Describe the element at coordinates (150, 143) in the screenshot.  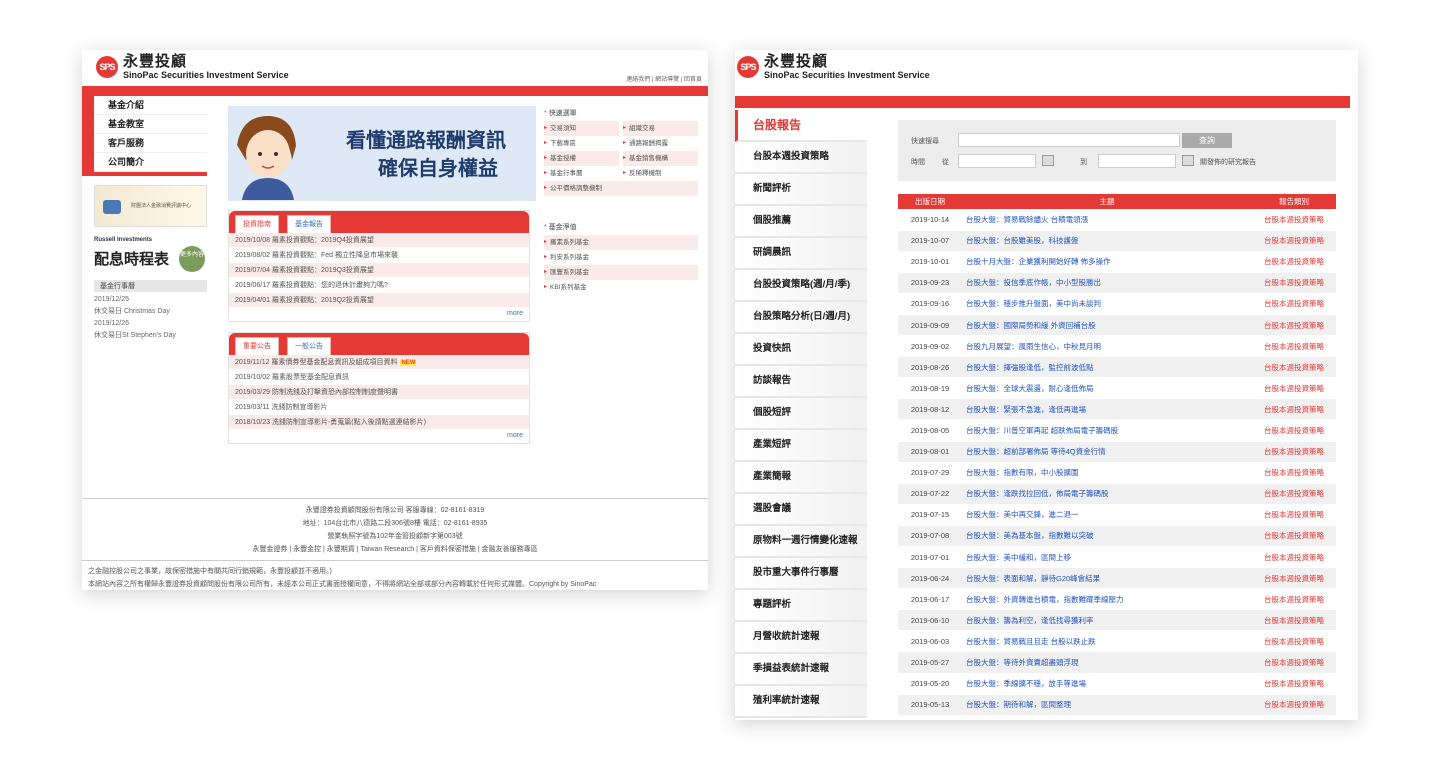
I see `nav-item: 客戶服務` at that location.